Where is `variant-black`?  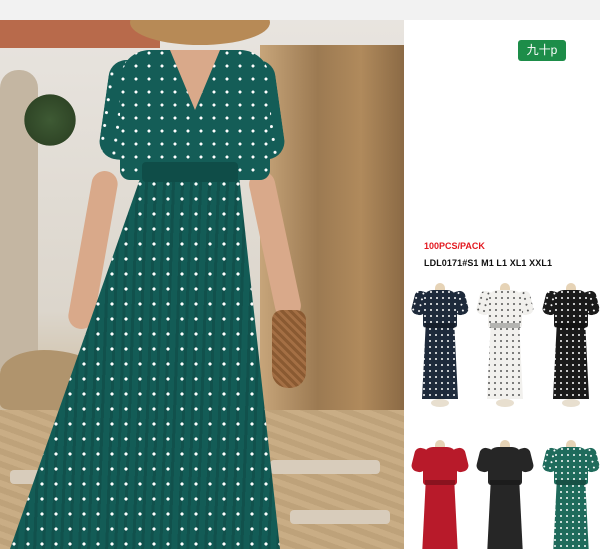
variant-black is located at coordinates (570, 347).